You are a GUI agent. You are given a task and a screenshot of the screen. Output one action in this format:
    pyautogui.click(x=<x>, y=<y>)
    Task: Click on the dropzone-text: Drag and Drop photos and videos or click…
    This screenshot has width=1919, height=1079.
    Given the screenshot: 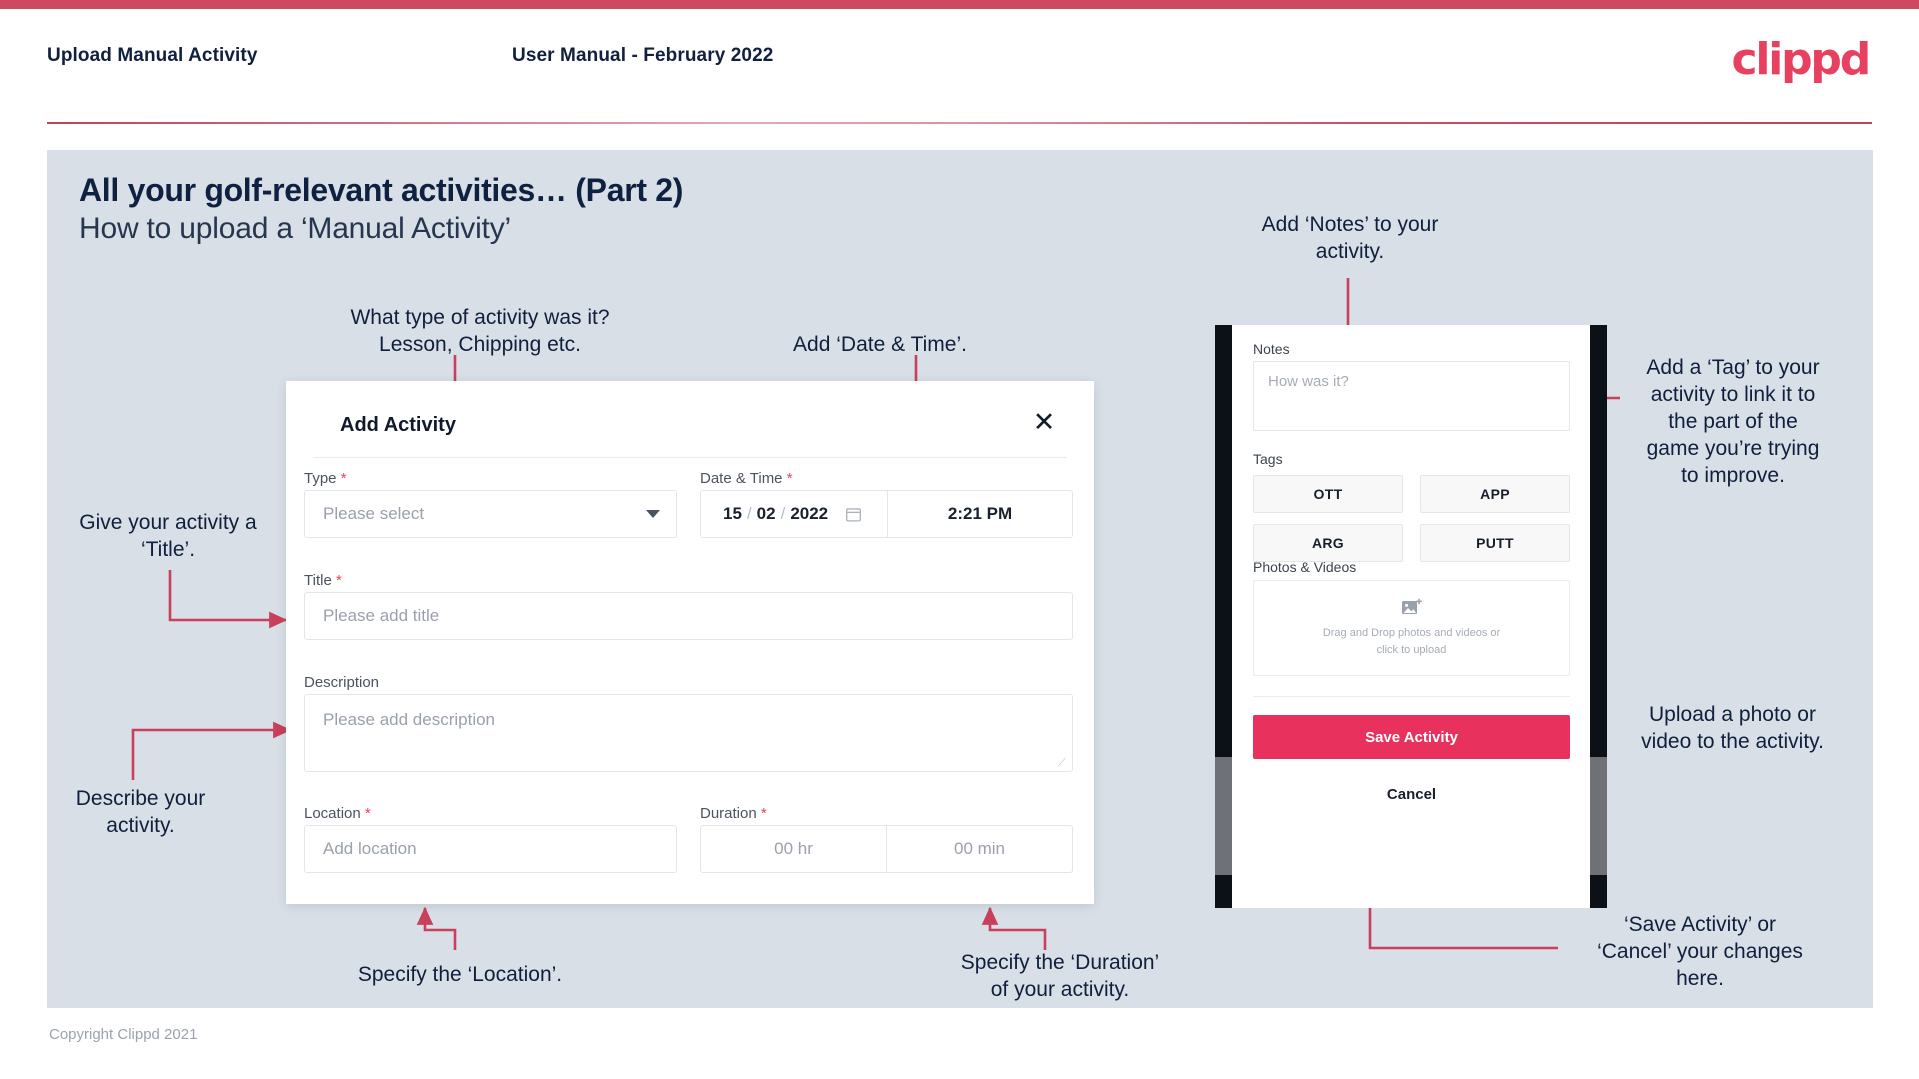 What is the action you would take?
    pyautogui.click(x=1411, y=641)
    